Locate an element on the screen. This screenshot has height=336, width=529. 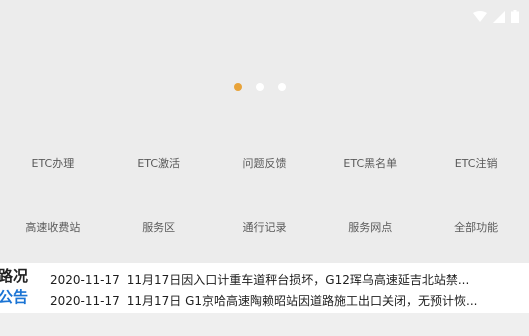
battery-icon is located at coordinates (515, 16).